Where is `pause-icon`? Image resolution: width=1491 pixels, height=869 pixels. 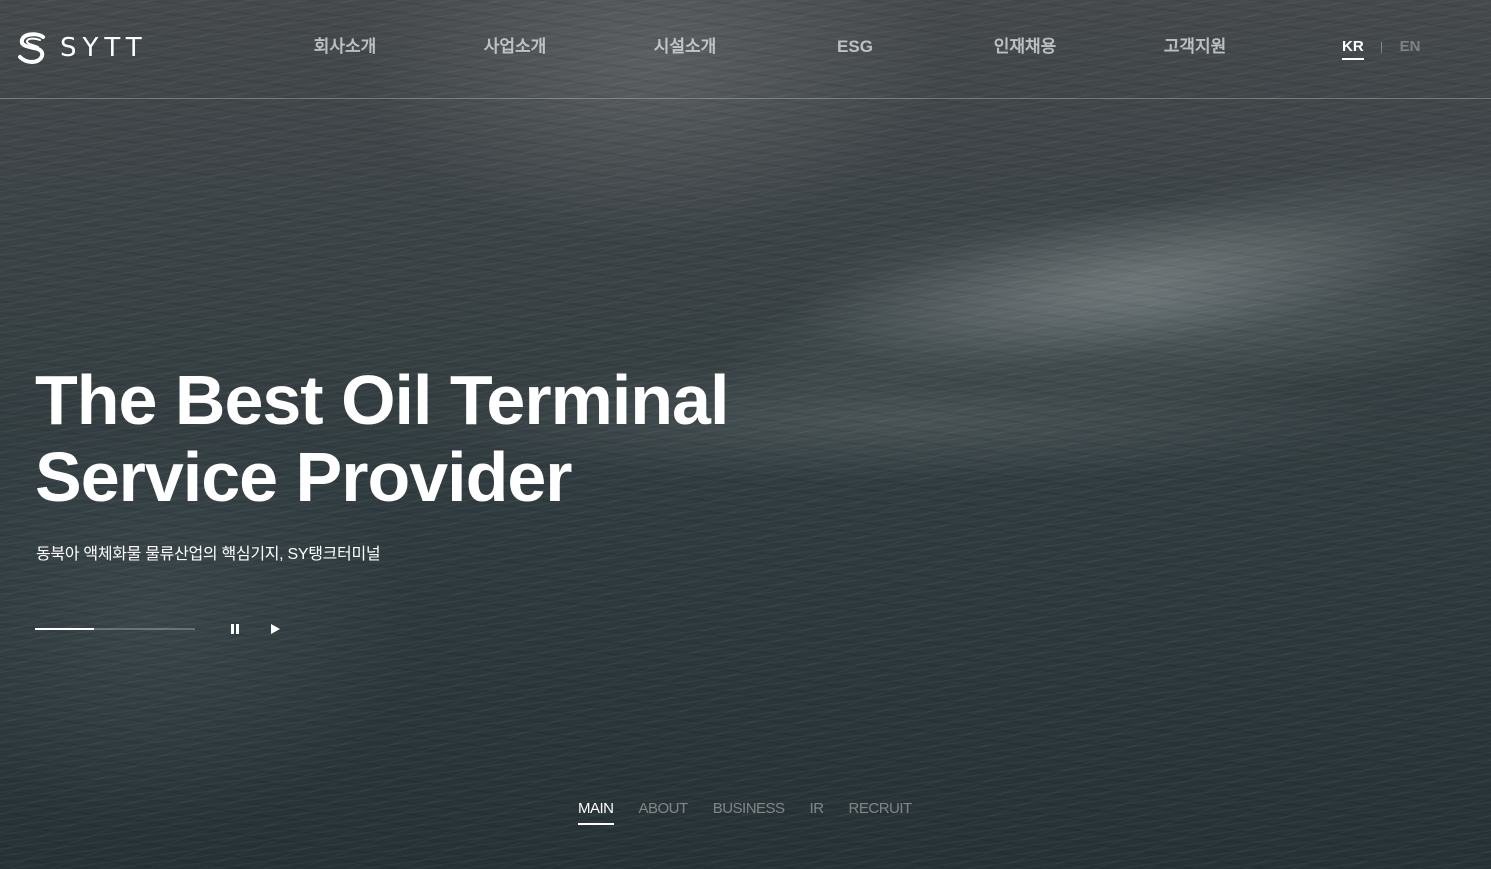
pause-icon is located at coordinates (235, 629).